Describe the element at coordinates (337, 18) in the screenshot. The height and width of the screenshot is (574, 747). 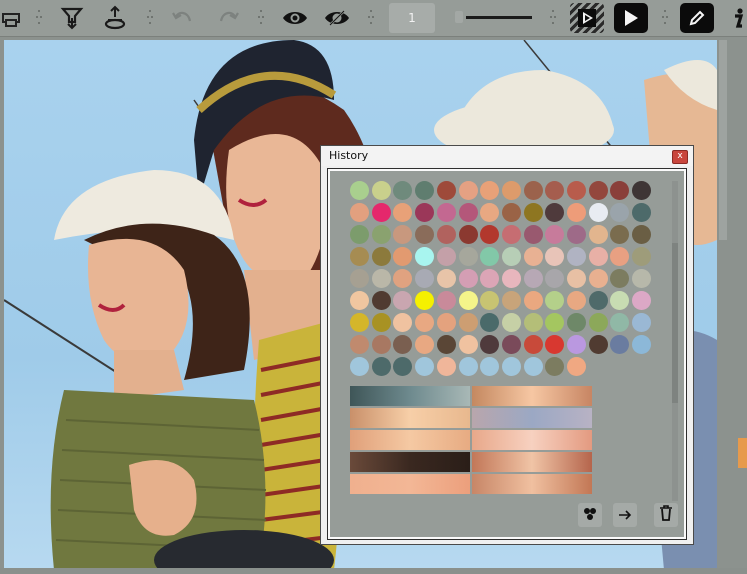
I see `eye-slash-icon` at that location.